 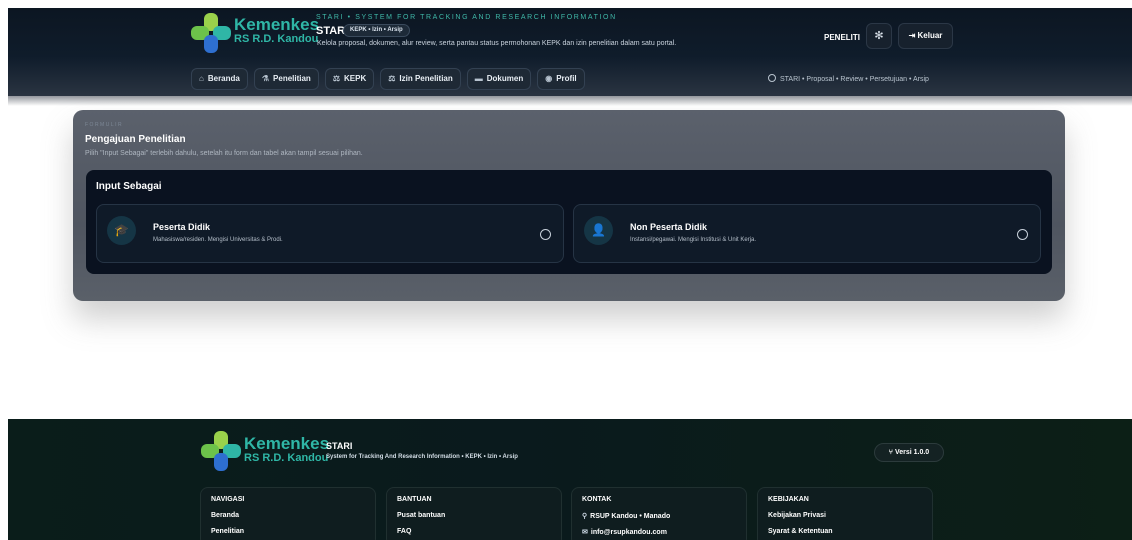 What do you see at coordinates (585, 532) in the screenshot?
I see `mail-icon: ✉` at bounding box center [585, 532].